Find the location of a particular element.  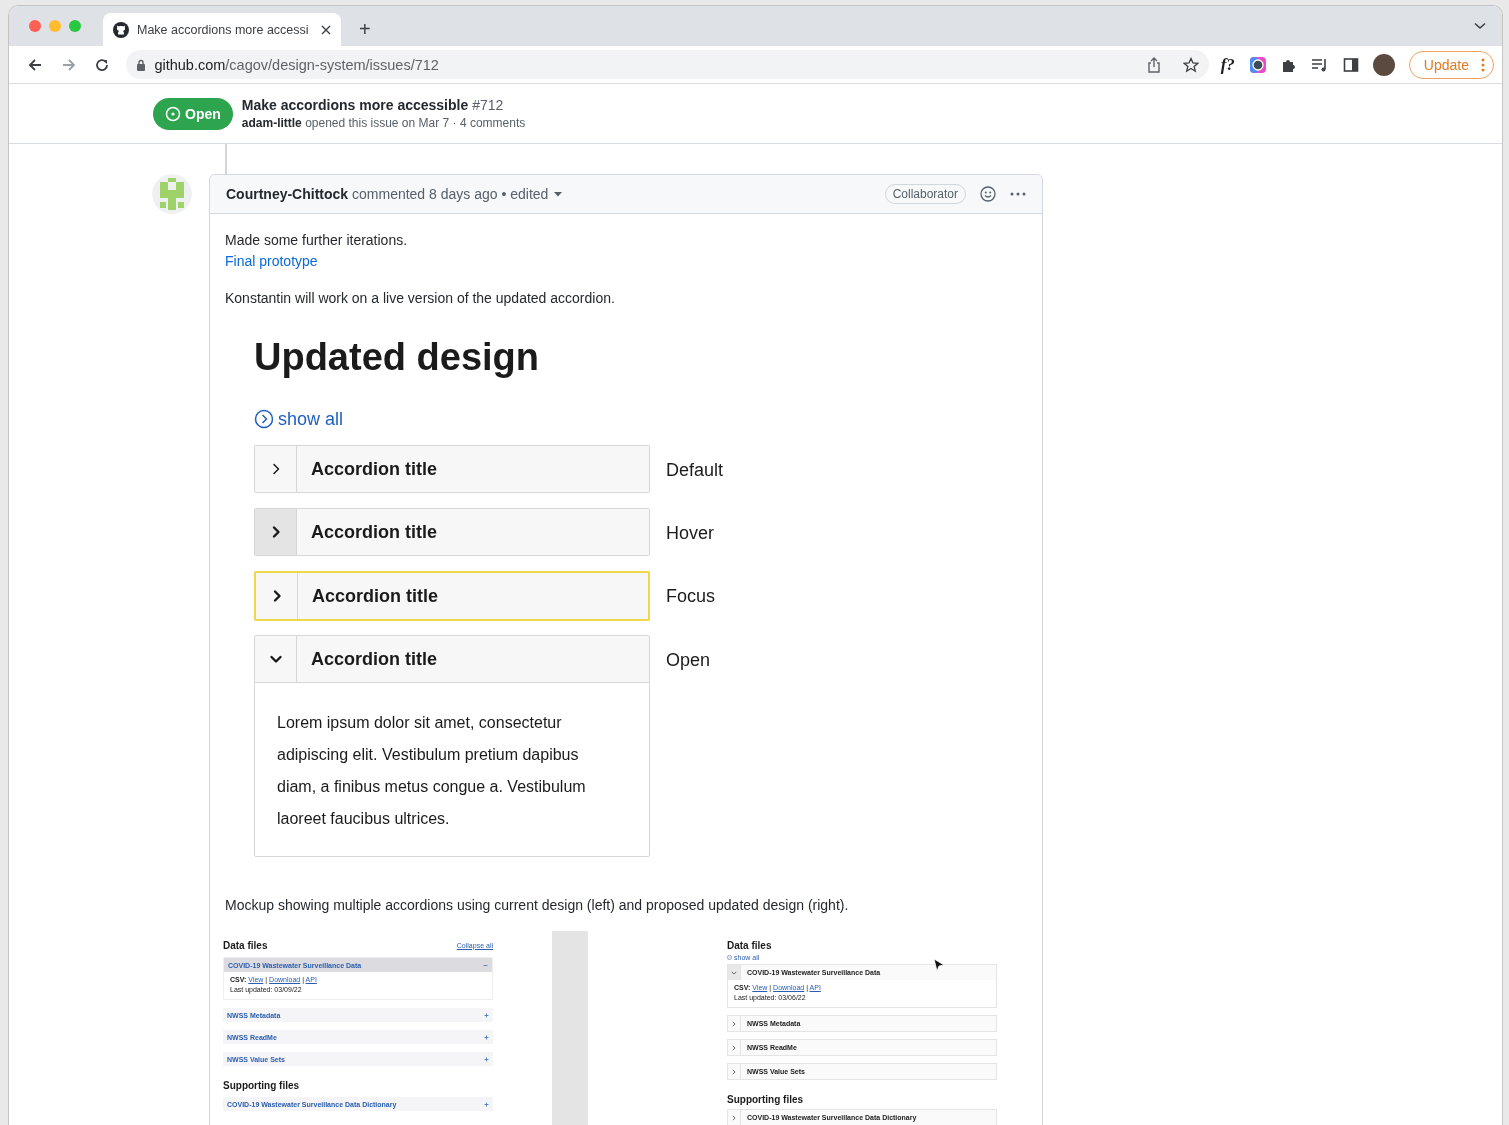

chevron-down-icon is located at coordinates (1480, 26).